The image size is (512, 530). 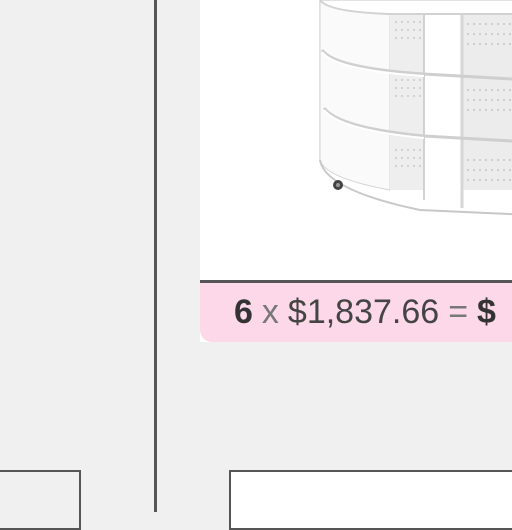 I want to click on quantity-value: 6, so click(x=243, y=312).